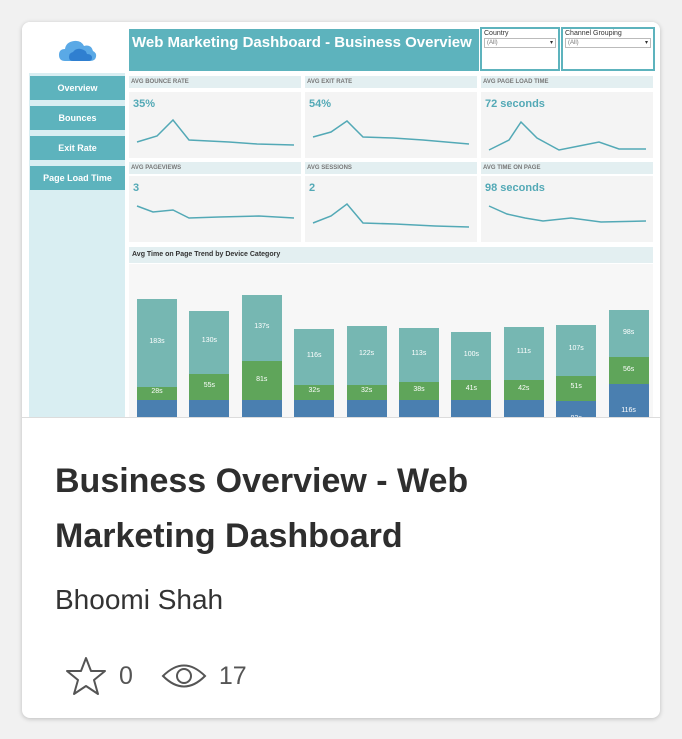  What do you see at coordinates (391, 82) in the screenshot?
I see `kpi-label: AVG EXIT RATE` at bounding box center [391, 82].